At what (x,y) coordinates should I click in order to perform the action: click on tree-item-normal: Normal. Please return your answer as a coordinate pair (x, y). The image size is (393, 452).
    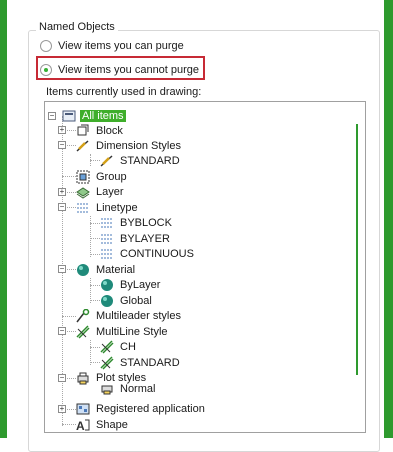
    Looking at the image, I should click on (128, 389).